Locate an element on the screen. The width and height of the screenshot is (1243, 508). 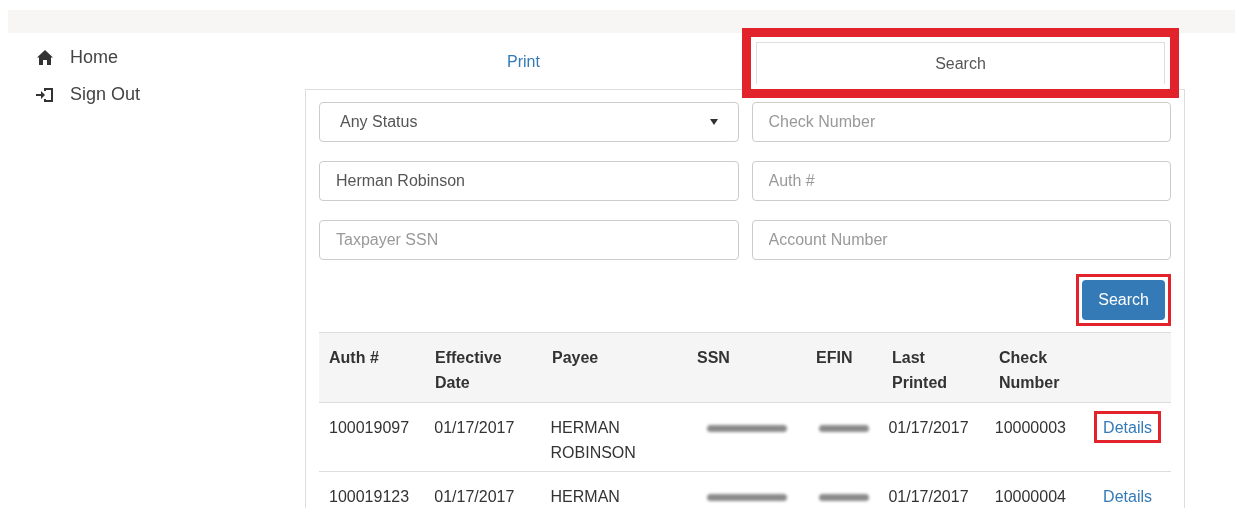
search-button: Search is located at coordinates (1123, 300).